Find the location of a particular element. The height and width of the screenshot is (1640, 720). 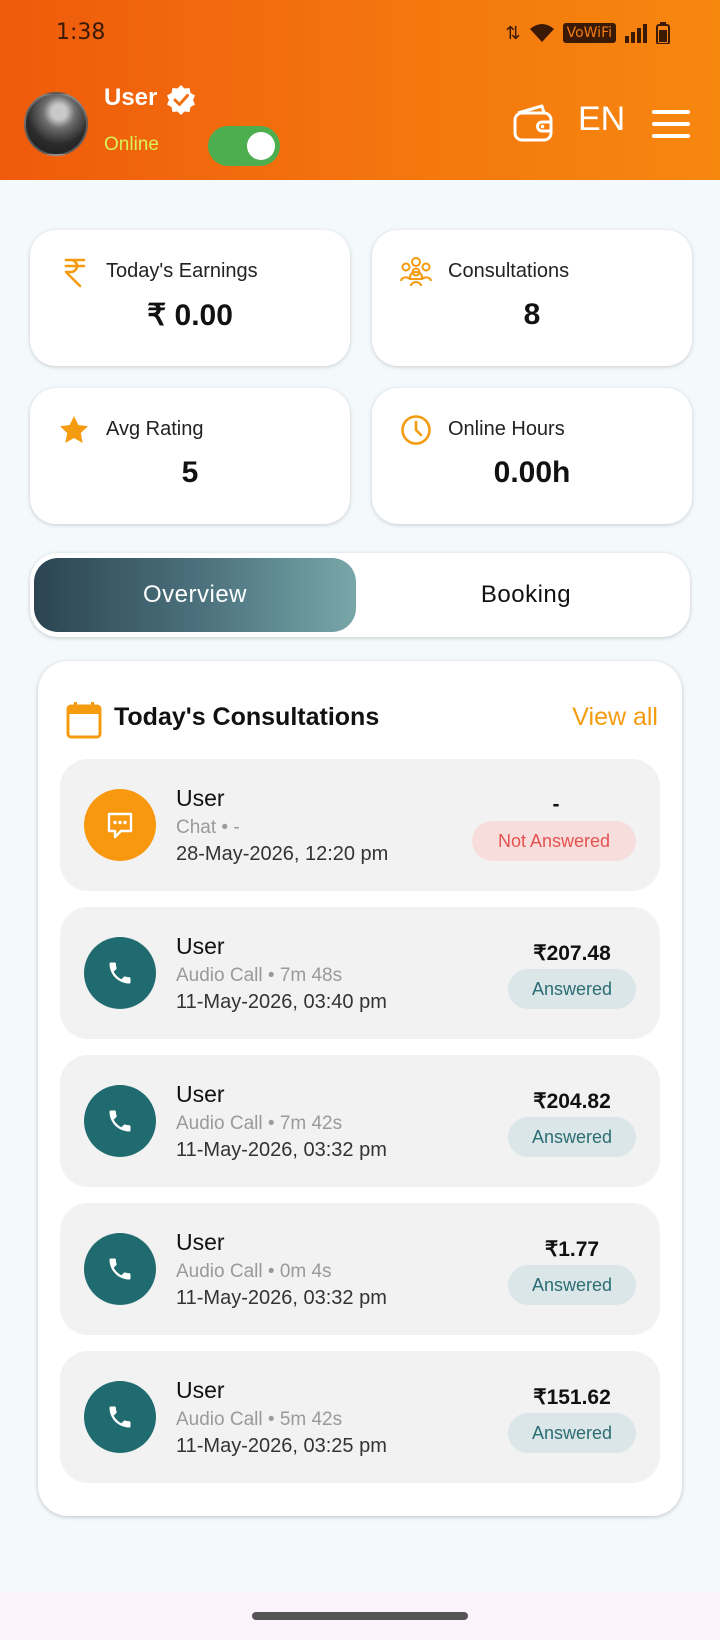

vowifi-badge: VoWiFi is located at coordinates (589, 33).